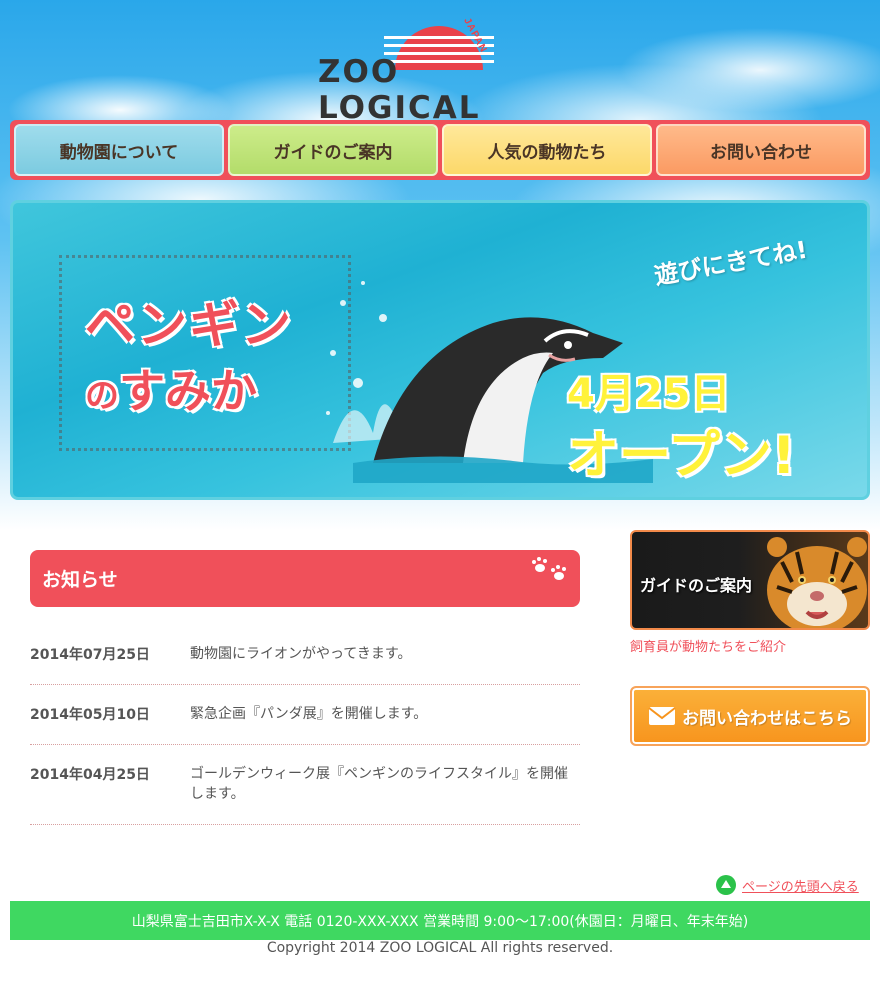 Image resolution: width=880 pixels, height=992 pixels. I want to click on mail-icon, so click(662, 716).